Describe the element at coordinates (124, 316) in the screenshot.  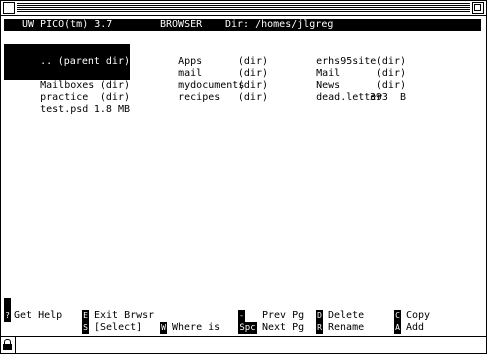
I see `exit-label: Exit Brwsr` at that location.